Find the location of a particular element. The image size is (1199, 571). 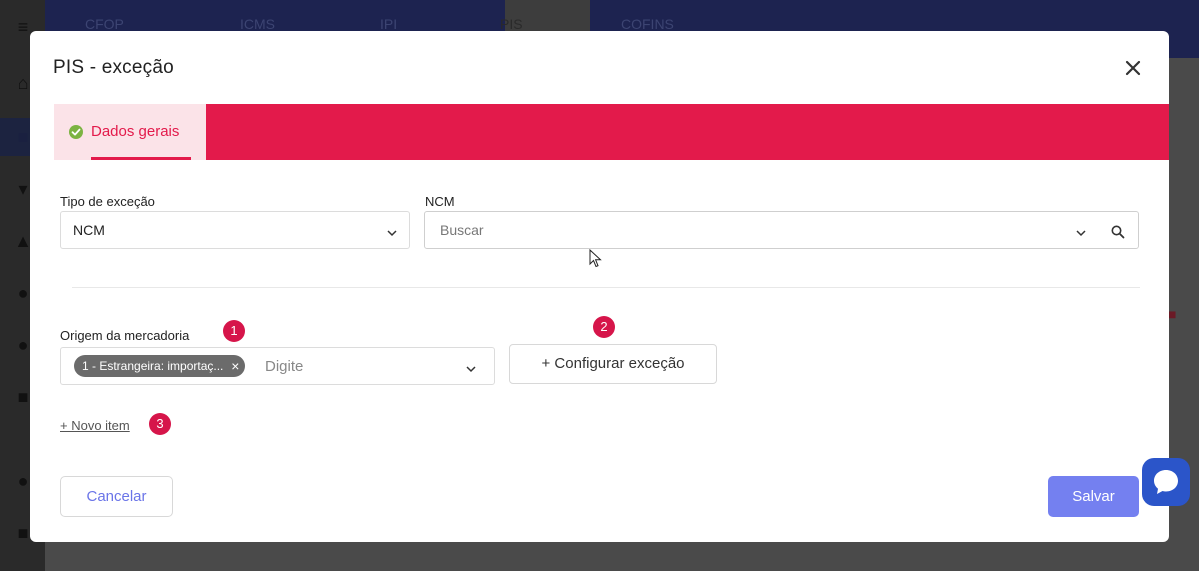

tipo-excecao-select: NCM is located at coordinates (235, 230).